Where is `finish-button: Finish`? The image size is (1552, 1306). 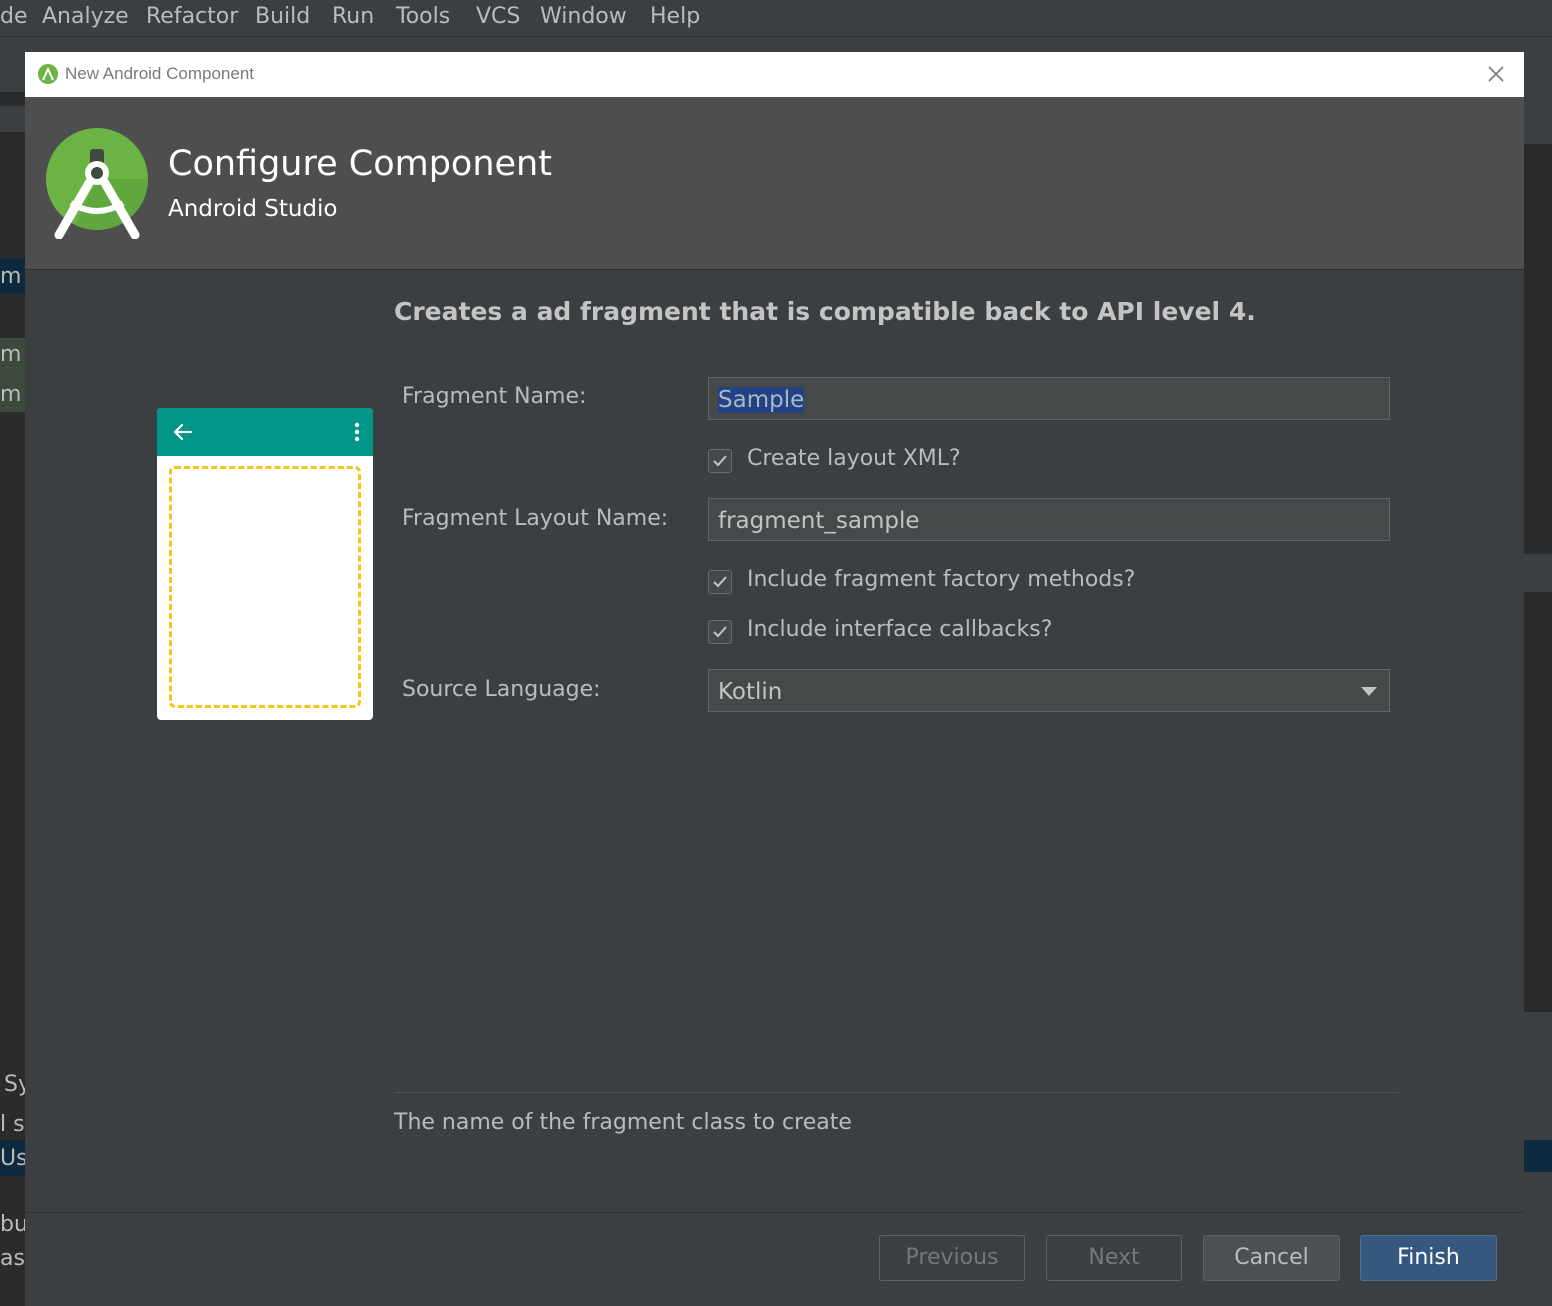
finish-button: Finish is located at coordinates (1428, 1258).